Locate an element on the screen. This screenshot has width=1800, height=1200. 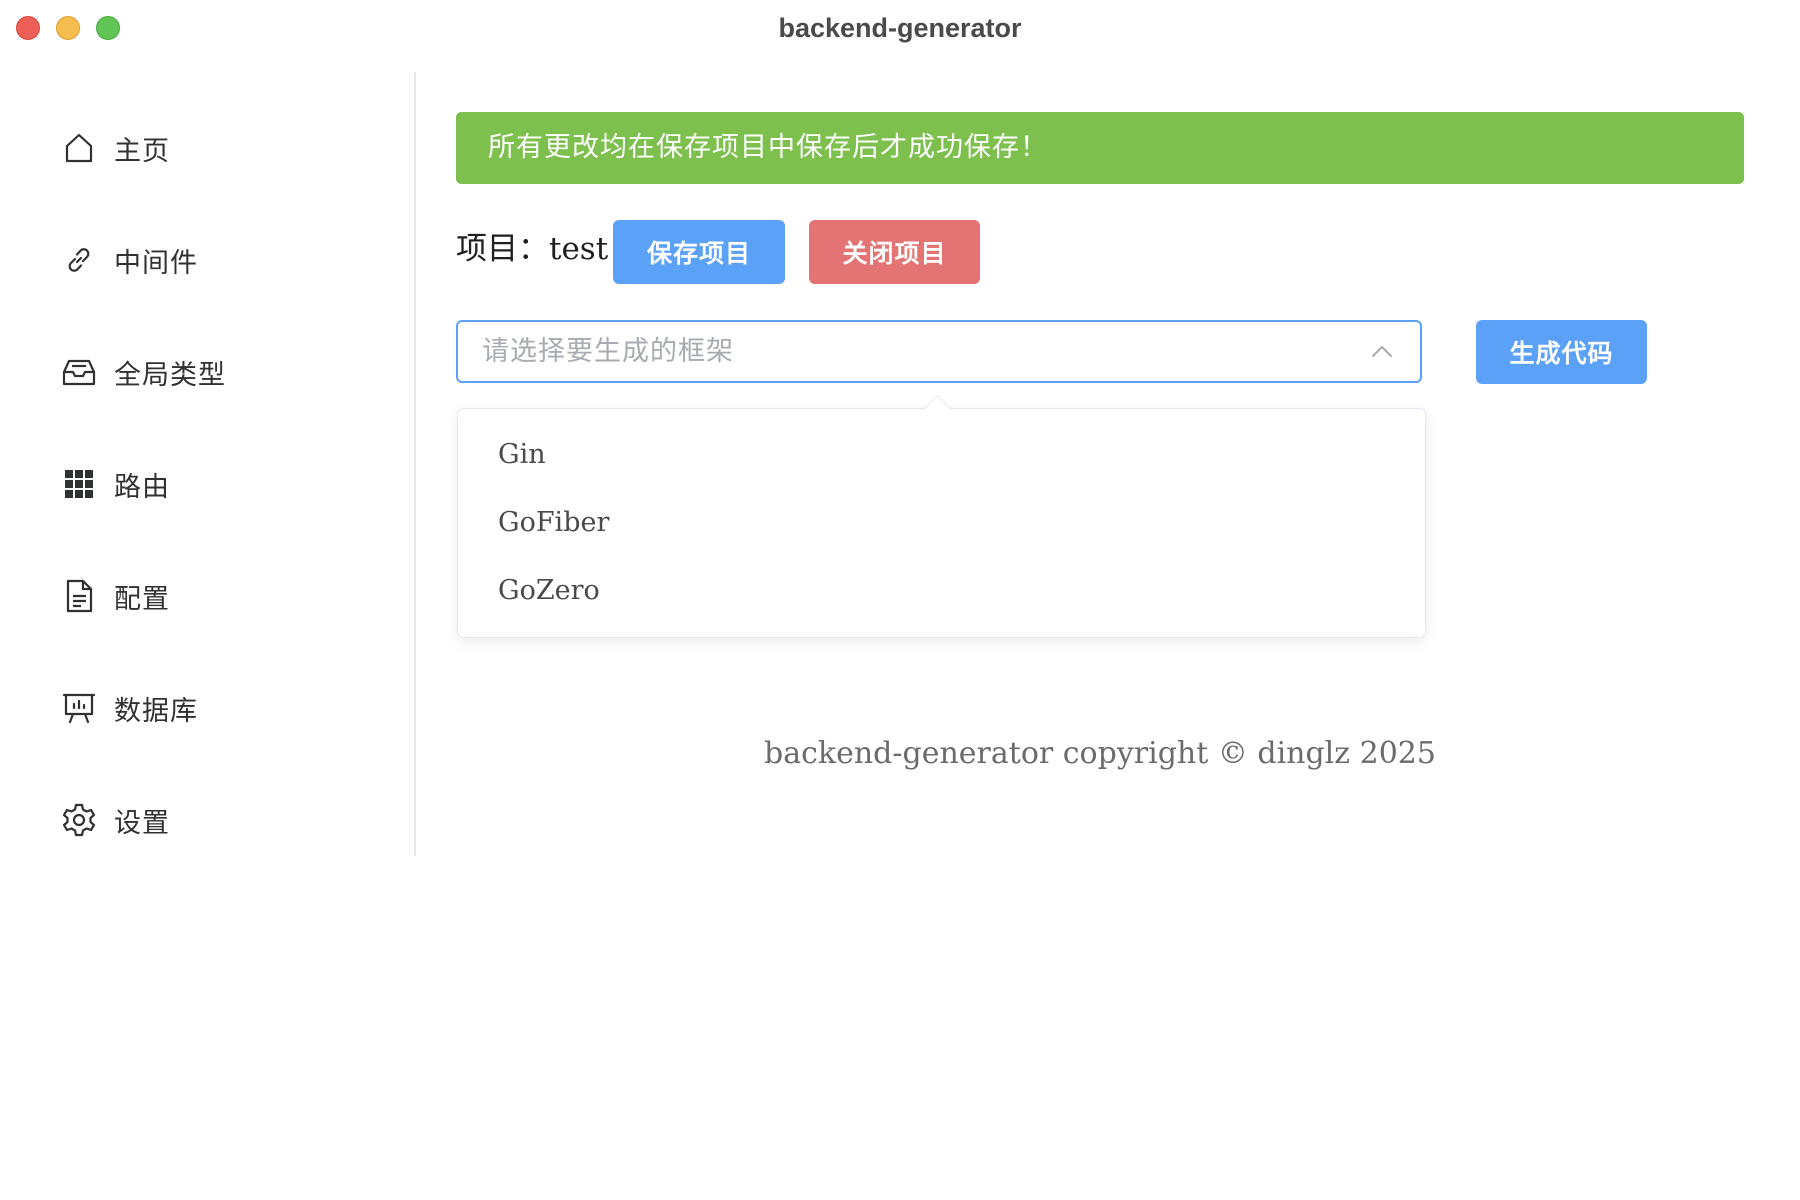
sidebar-item-label: 配置 is located at coordinates (142, 599).